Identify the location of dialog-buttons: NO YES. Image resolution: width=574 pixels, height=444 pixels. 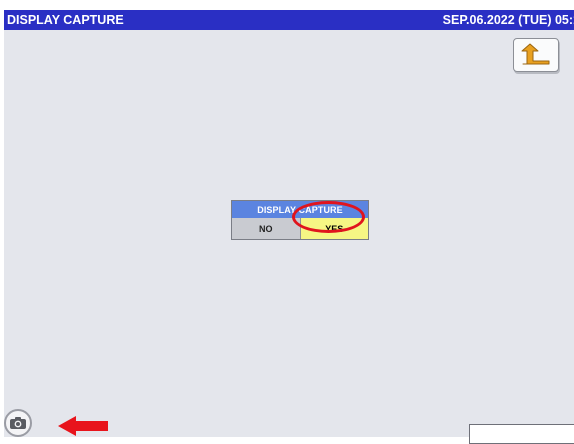
(300, 228).